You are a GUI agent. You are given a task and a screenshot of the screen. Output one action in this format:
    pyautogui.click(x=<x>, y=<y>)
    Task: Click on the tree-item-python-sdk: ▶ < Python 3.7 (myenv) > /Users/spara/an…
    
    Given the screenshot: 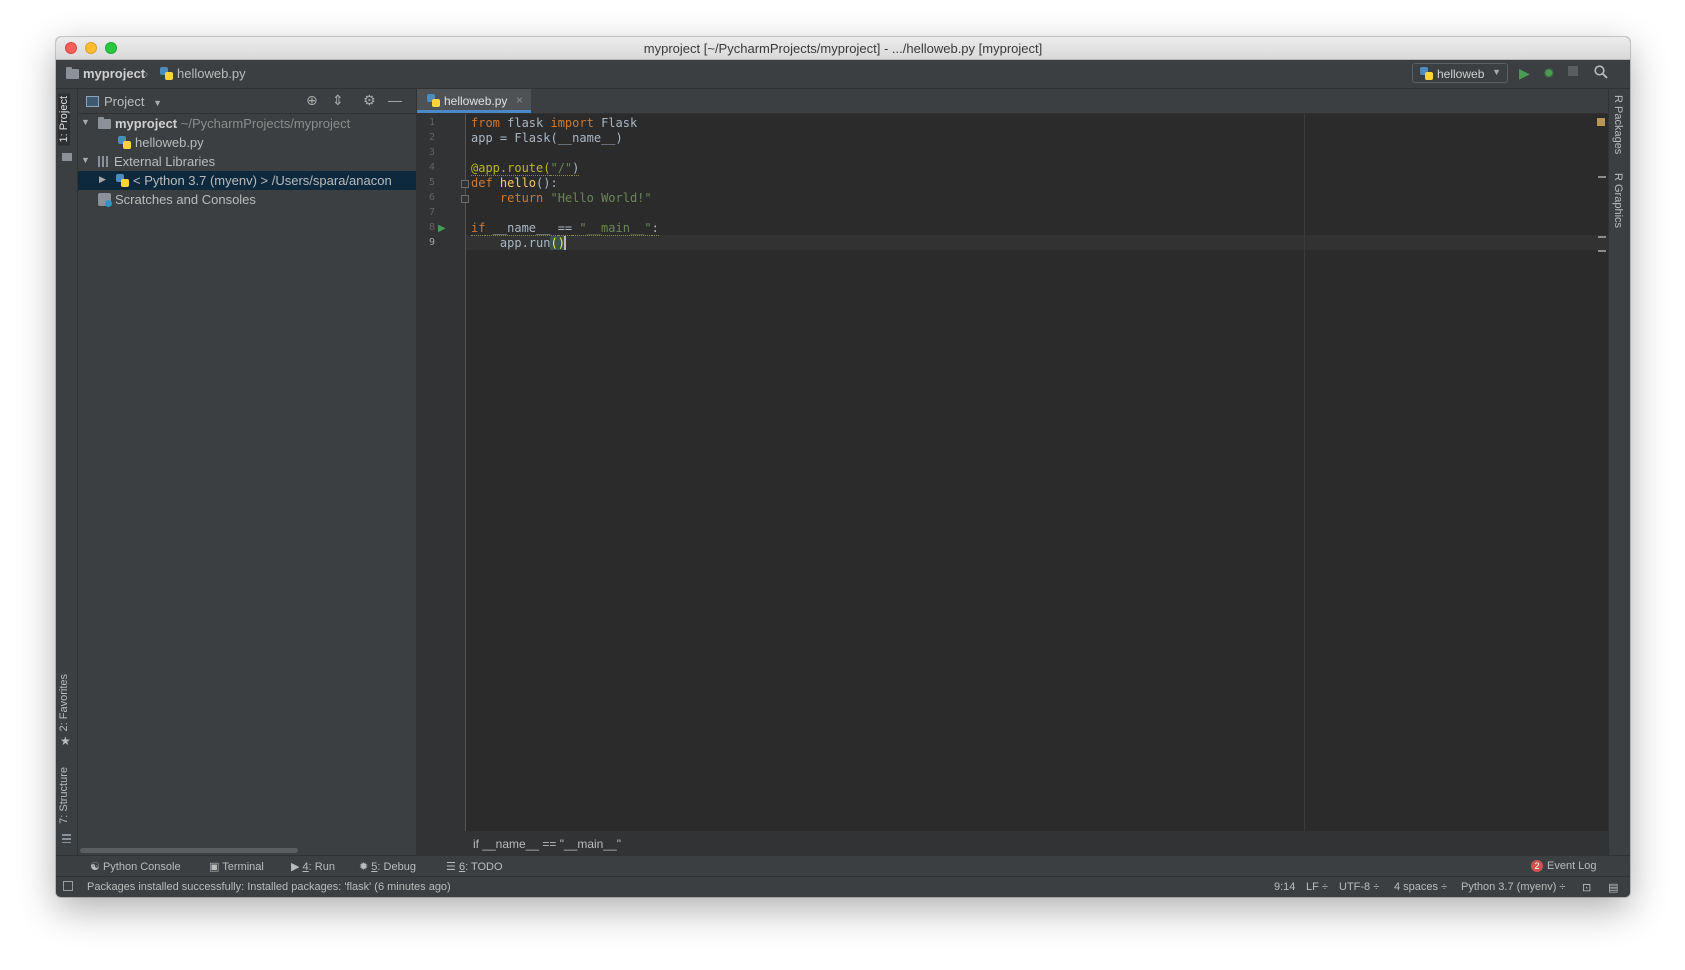 What is the action you would take?
    pyautogui.click(x=247, y=180)
    